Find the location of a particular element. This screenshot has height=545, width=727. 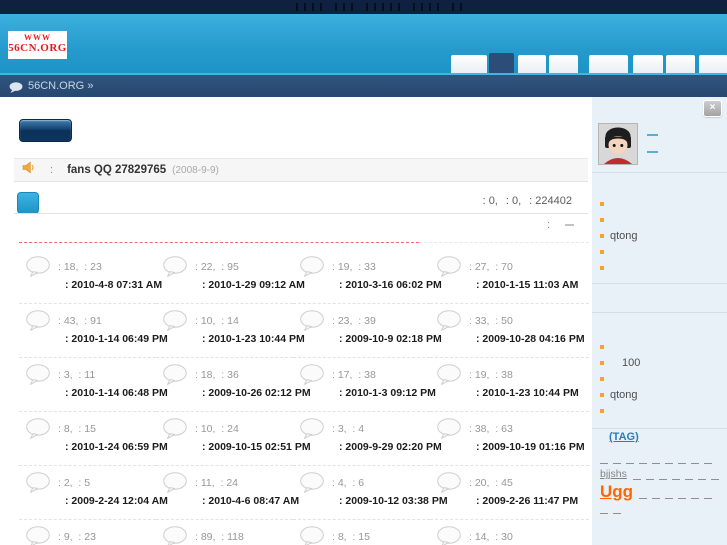

forum-cell: : 38, : 63: 2009-10-19 01:16 PM is located at coordinates (509, 439).